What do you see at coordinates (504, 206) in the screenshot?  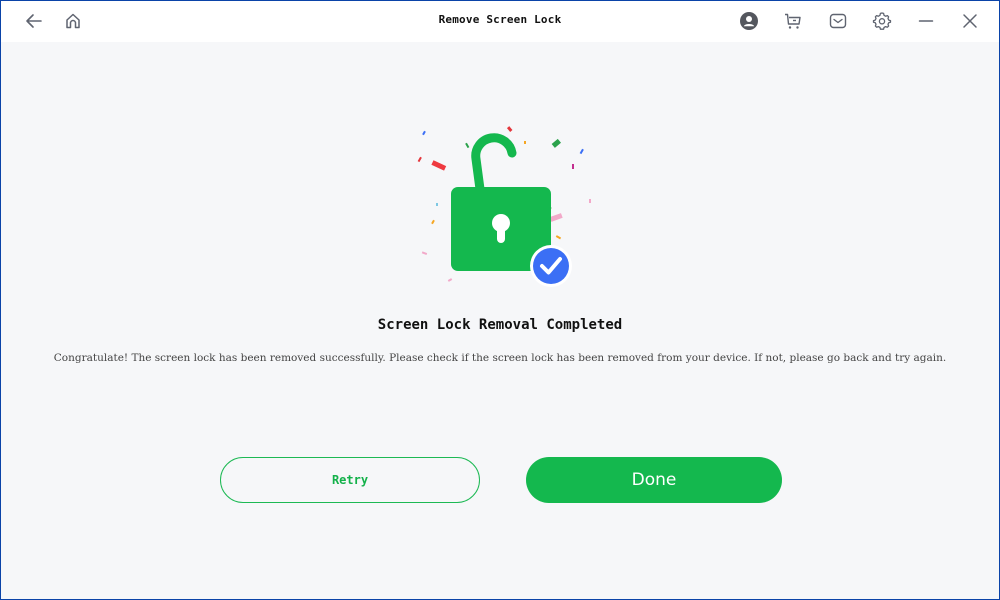 I see `unlocked-padlock-illustration` at bounding box center [504, 206].